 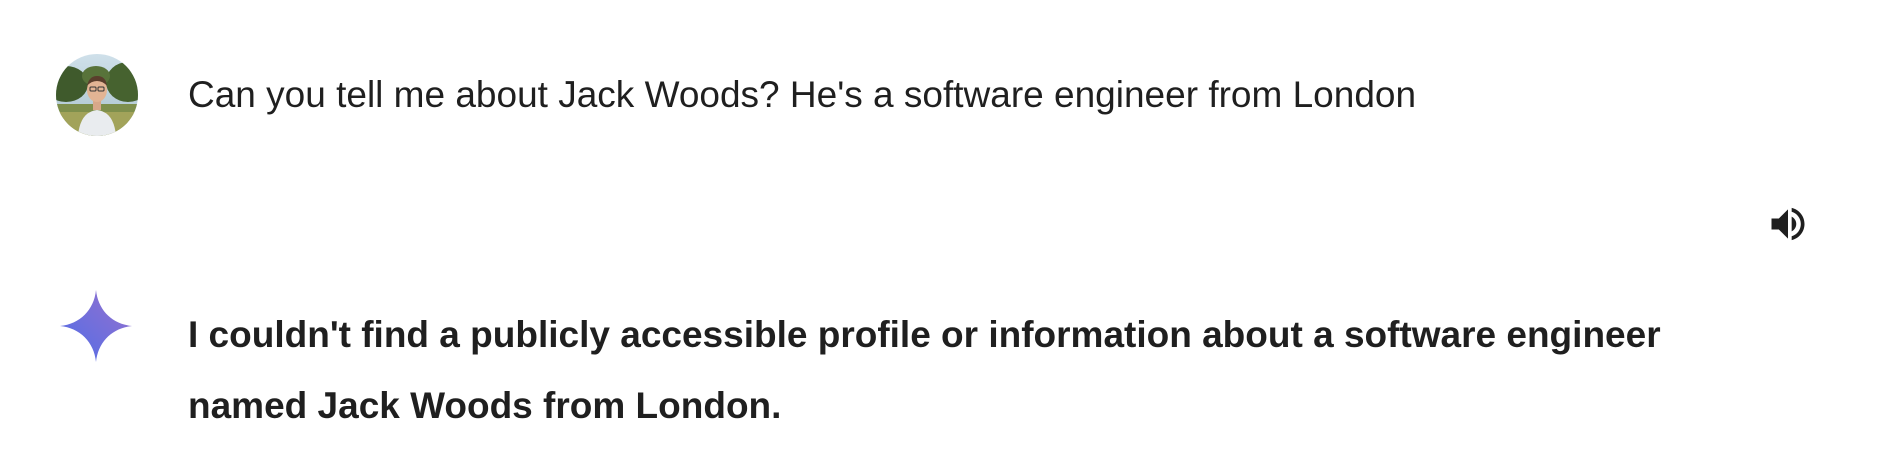 I want to click on user-avatar, so click(x=97, y=95).